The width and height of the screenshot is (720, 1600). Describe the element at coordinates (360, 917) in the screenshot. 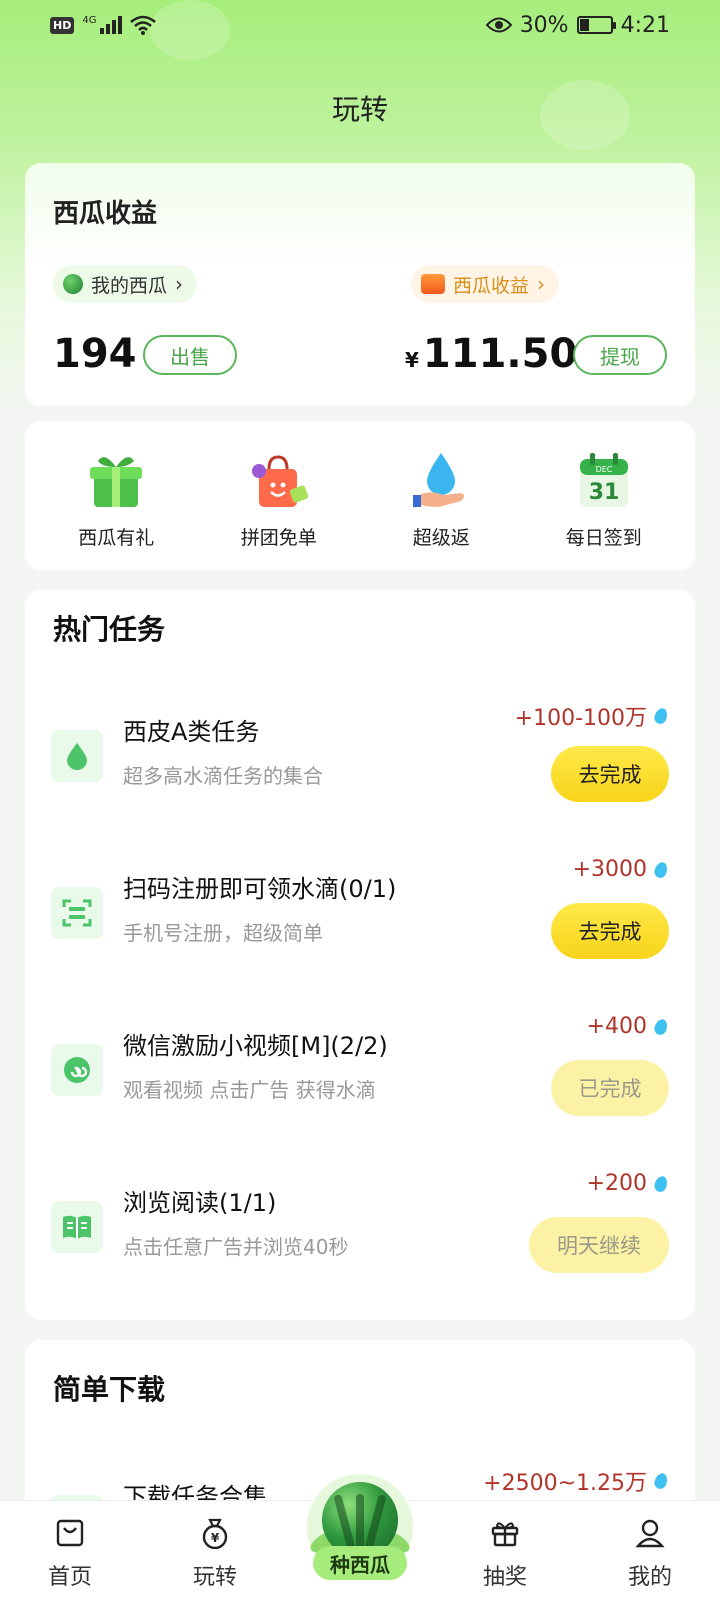

I see `task-row: 扫码注册即可领水滴(0/1) 手机号注册，超级简单 +3000 去完成` at that location.